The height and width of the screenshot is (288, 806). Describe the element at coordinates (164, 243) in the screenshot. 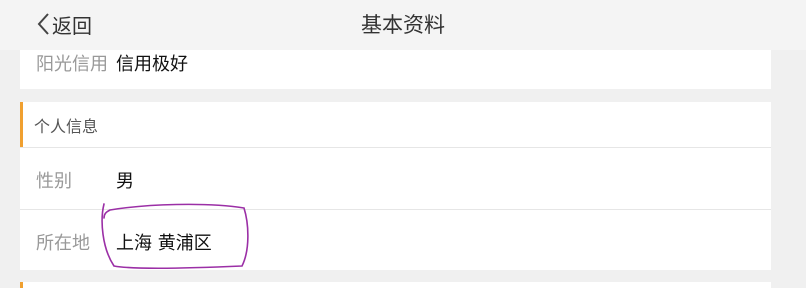

I see `location-value: 上海 黄浦区` at that location.